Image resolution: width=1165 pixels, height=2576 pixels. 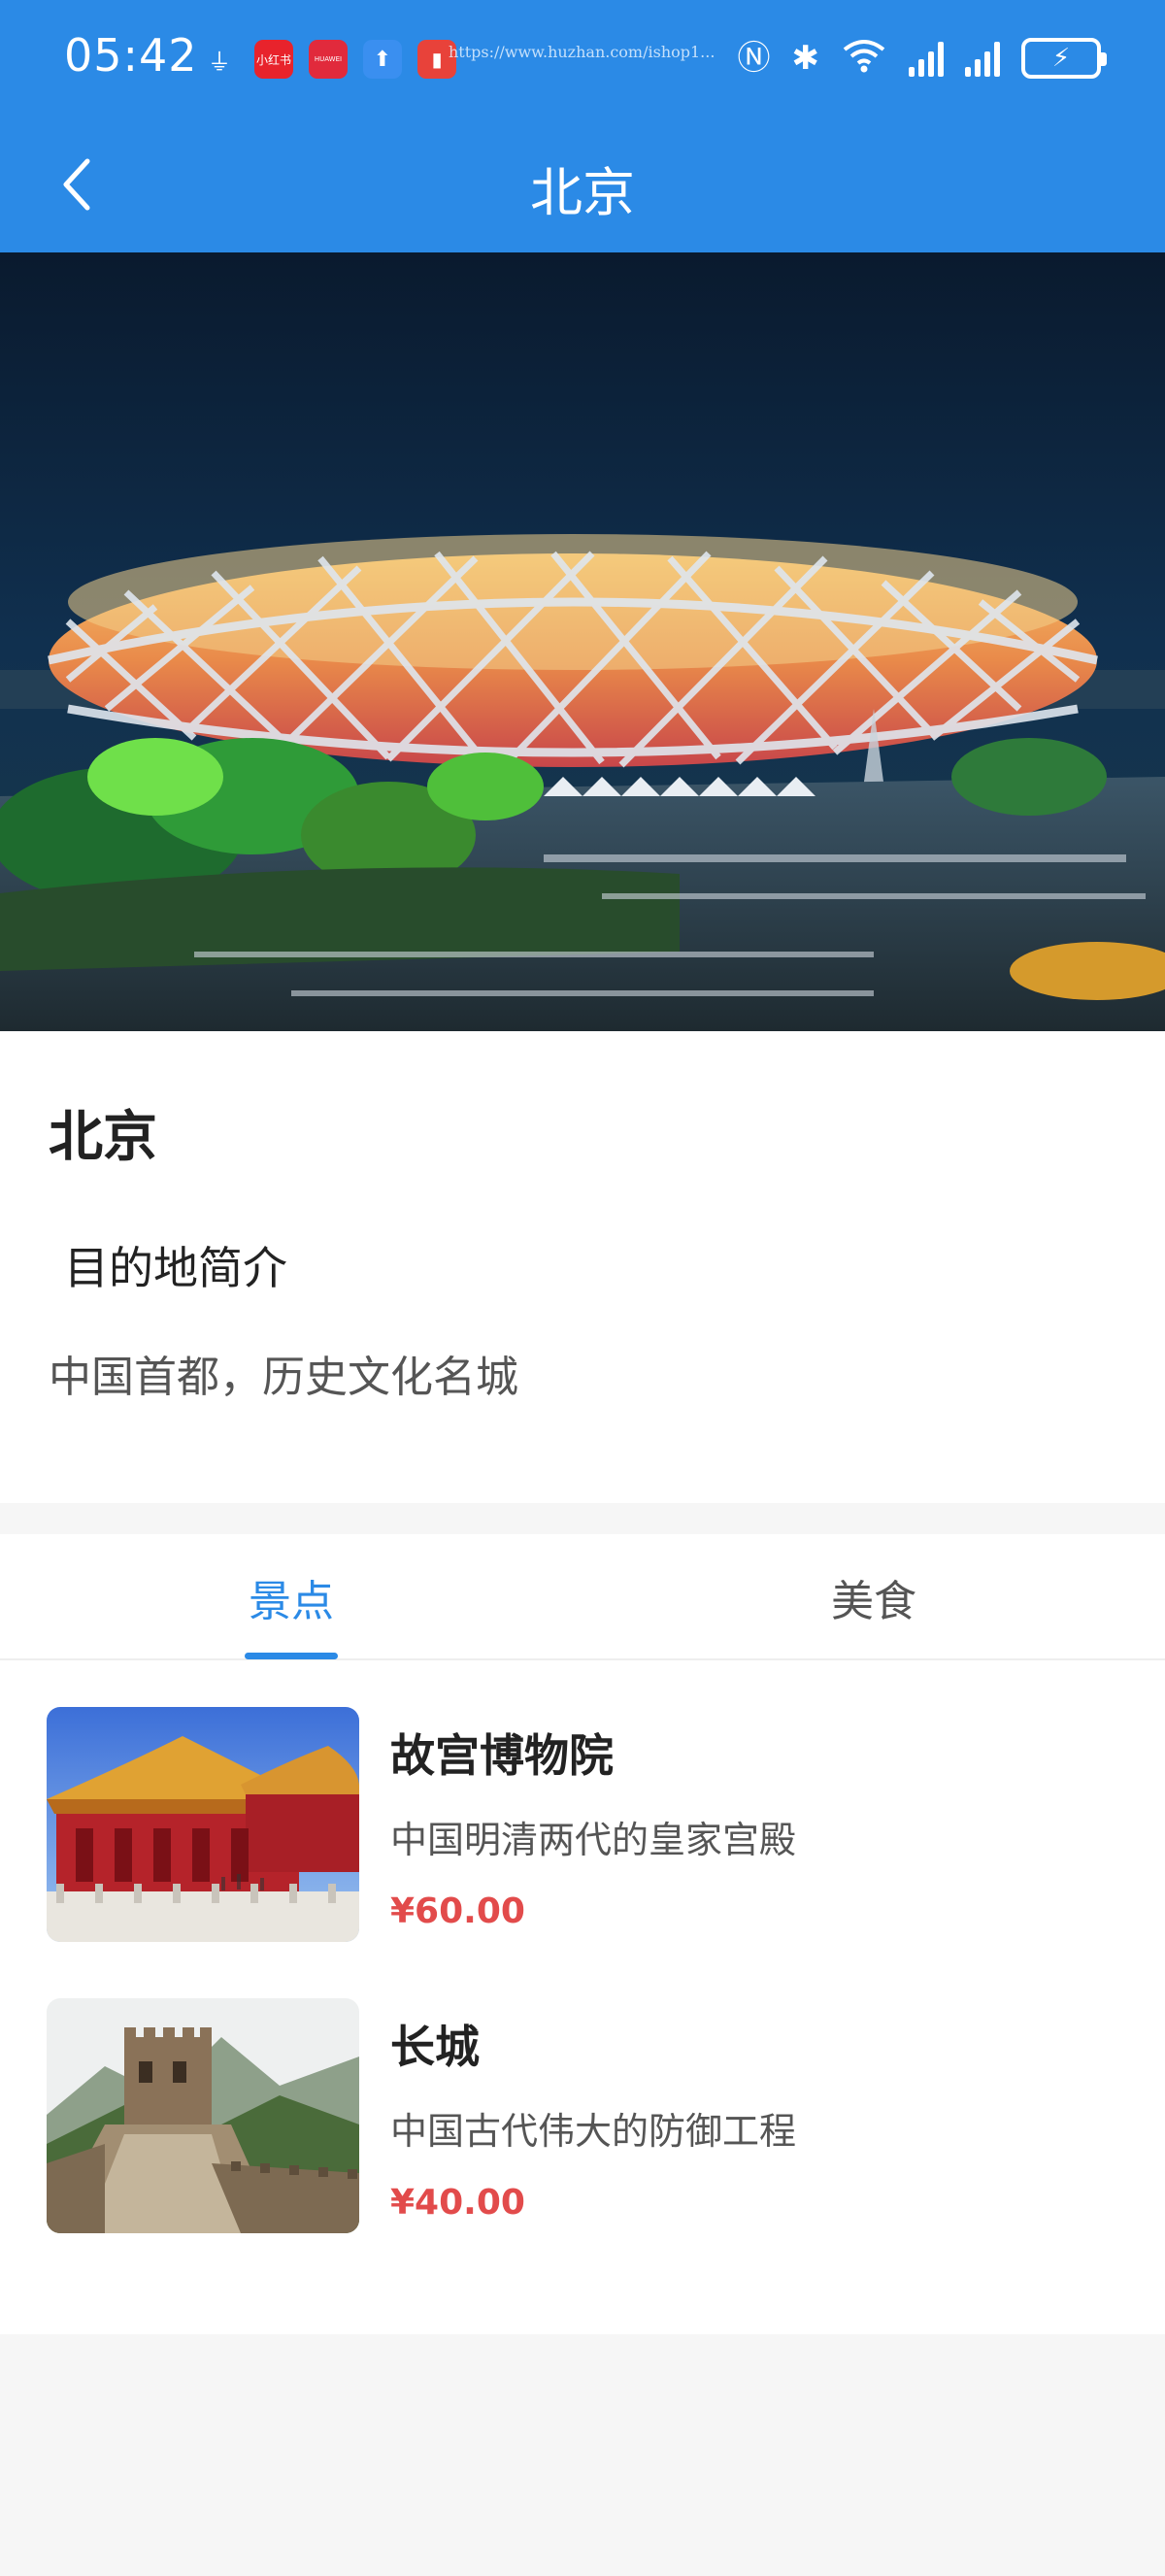 What do you see at coordinates (131, 56) in the screenshot?
I see `status-time: 05:42` at bounding box center [131, 56].